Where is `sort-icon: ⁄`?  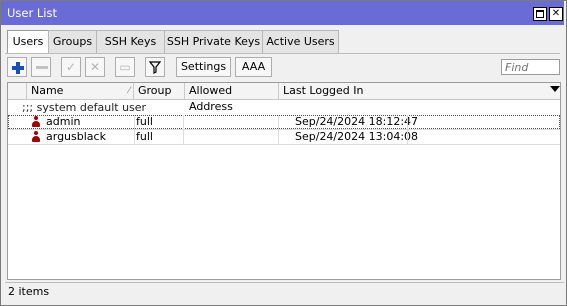
sort-icon: ⁄ is located at coordinates (129, 91).